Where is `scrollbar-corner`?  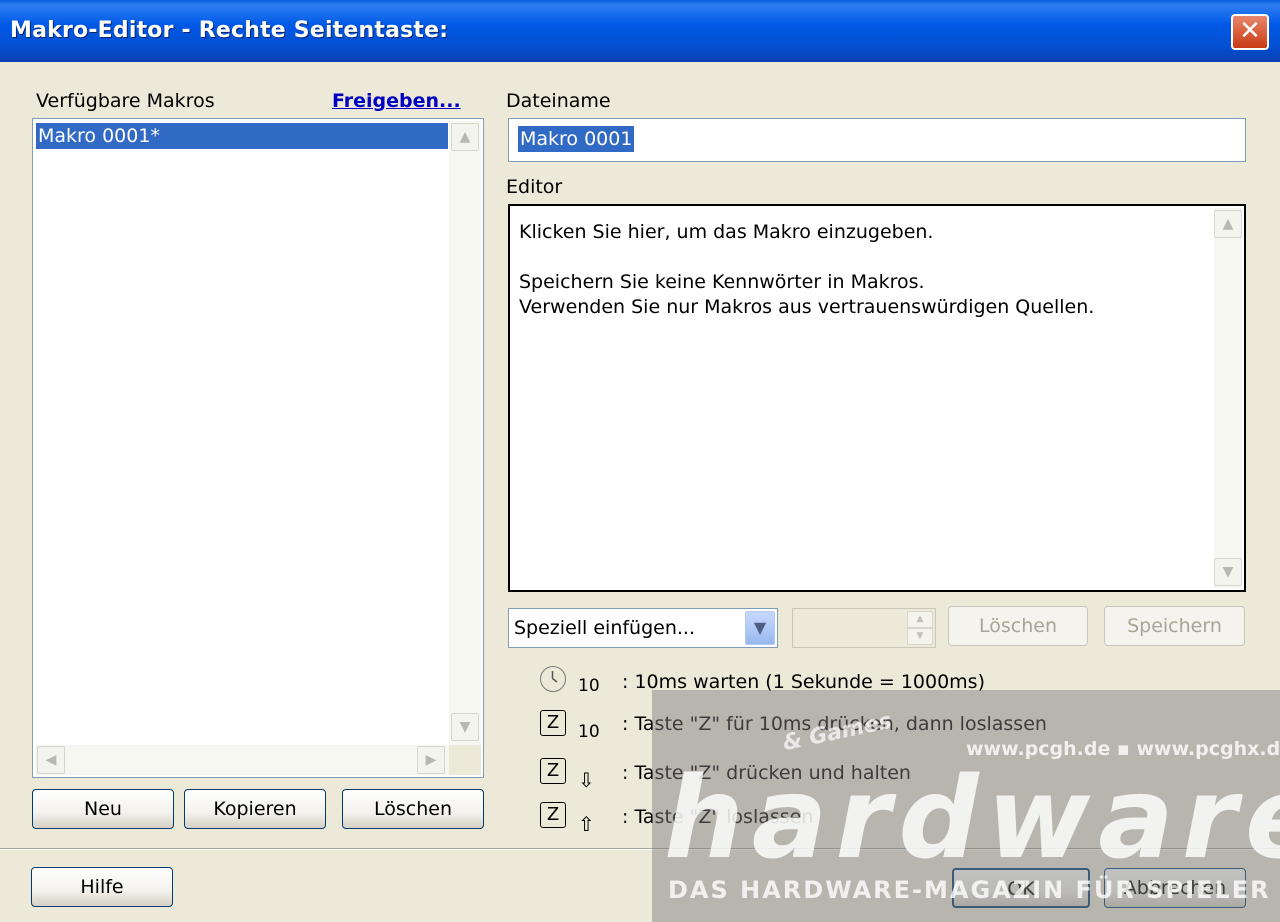 scrollbar-corner is located at coordinates (465, 760).